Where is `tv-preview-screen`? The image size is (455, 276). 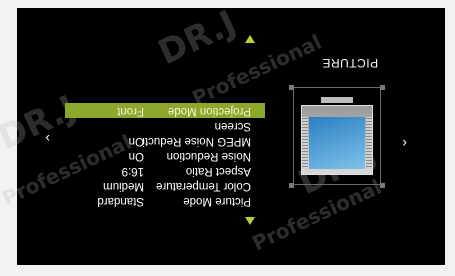
tv-preview-screen is located at coordinates (337, 143).